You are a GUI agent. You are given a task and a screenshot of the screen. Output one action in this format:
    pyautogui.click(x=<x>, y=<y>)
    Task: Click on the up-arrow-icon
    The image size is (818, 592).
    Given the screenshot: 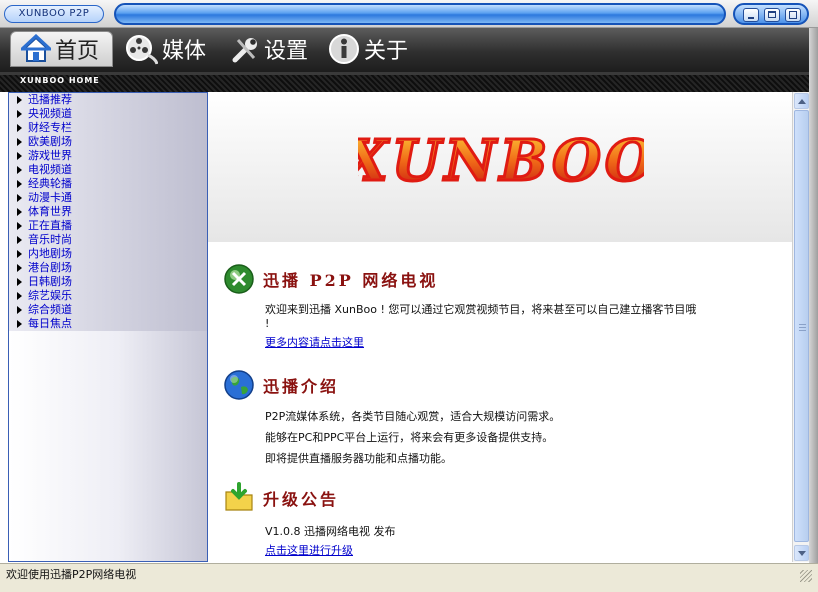 What is the action you would take?
    pyautogui.click(x=802, y=101)
    